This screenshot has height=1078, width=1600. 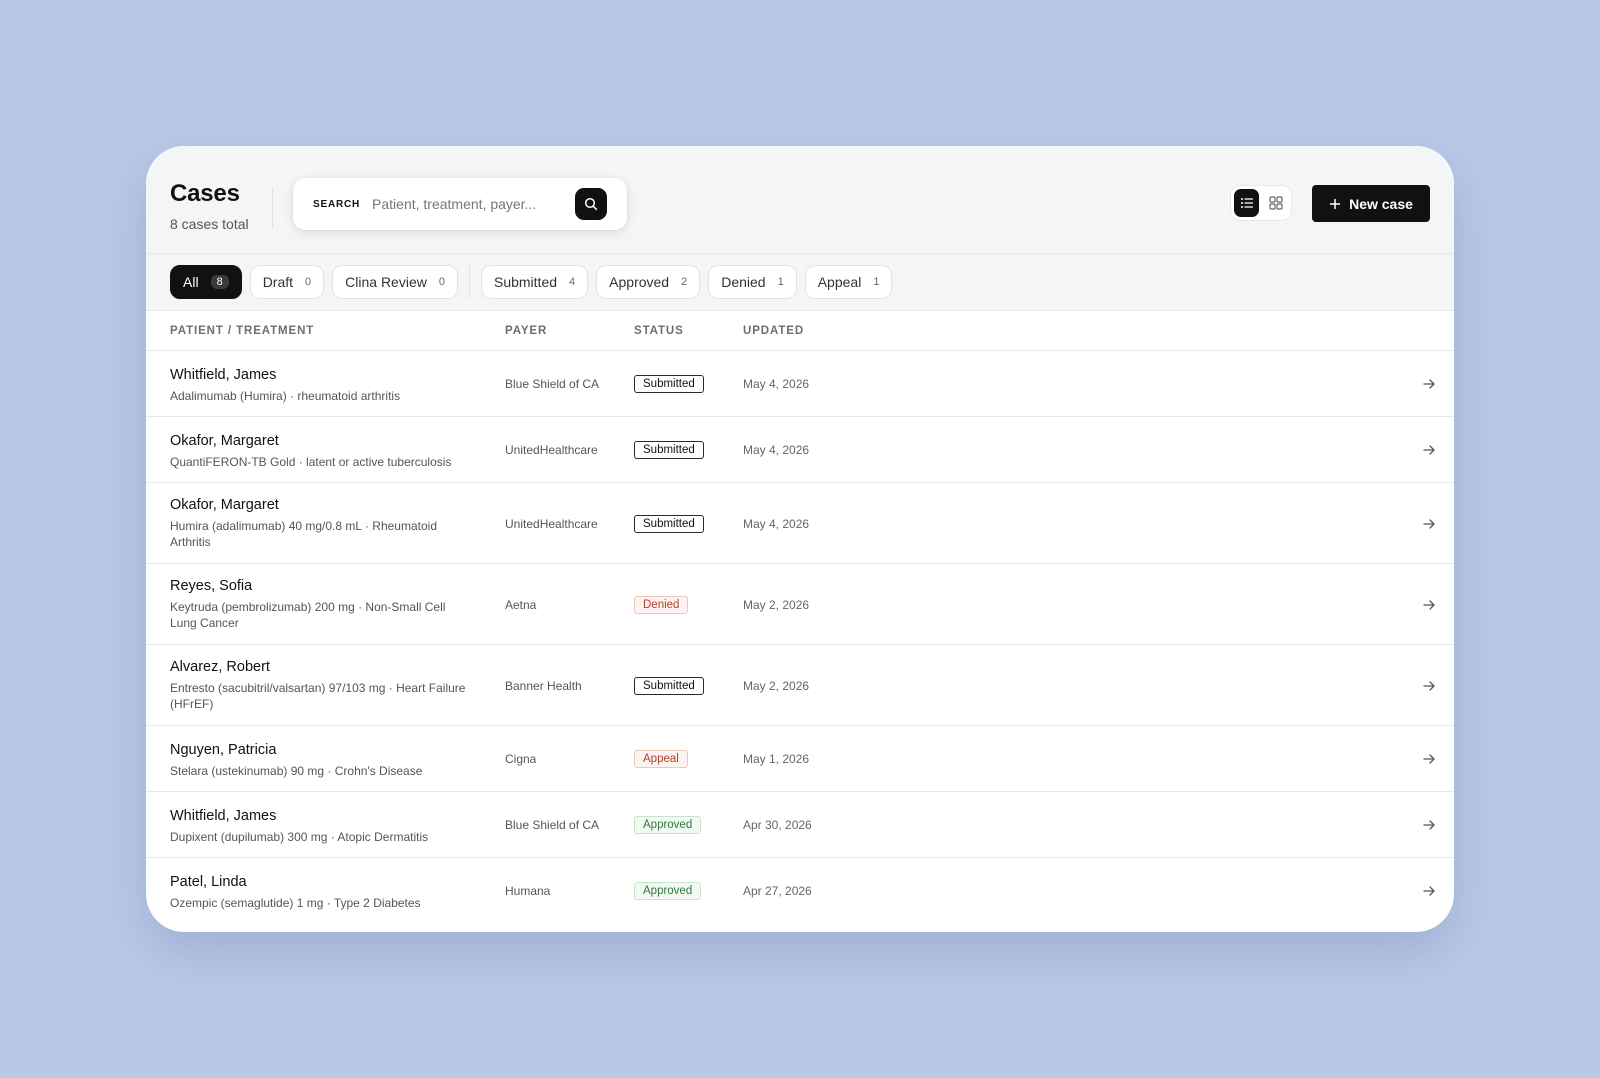 I want to click on updated-cell: Apr 27, 2026, so click(x=777, y=891).